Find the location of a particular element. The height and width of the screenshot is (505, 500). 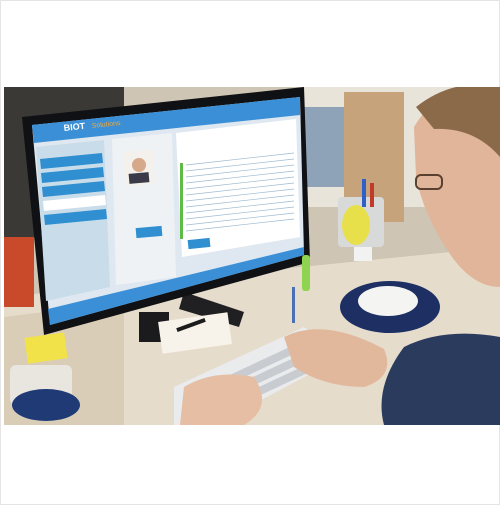

profile-shirt is located at coordinates (139, 178).